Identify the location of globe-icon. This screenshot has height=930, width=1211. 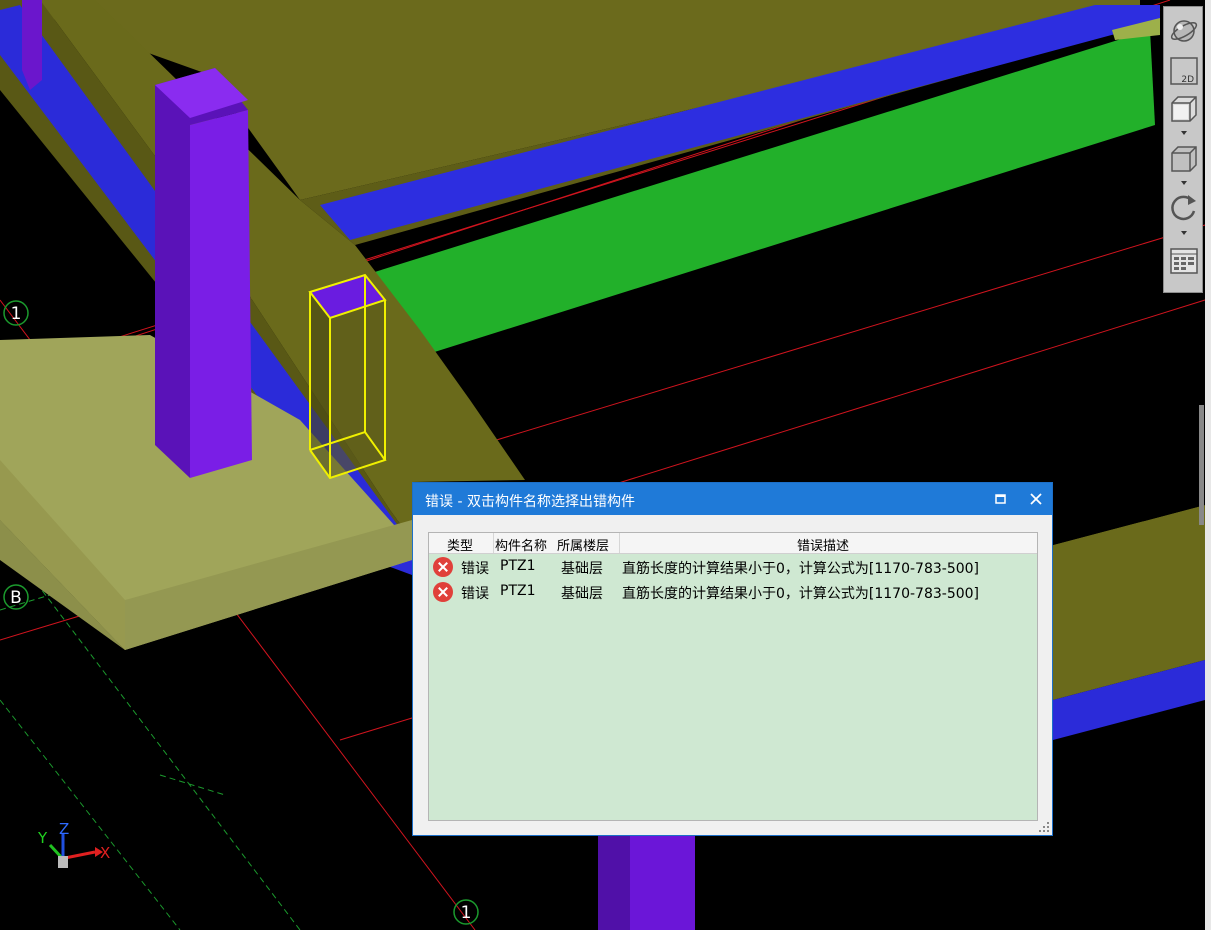
(1184, 31).